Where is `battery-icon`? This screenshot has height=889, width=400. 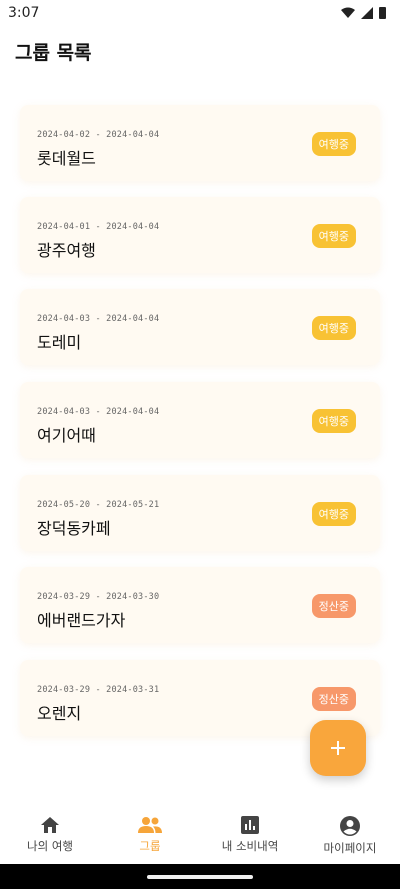
battery-icon is located at coordinates (382, 13).